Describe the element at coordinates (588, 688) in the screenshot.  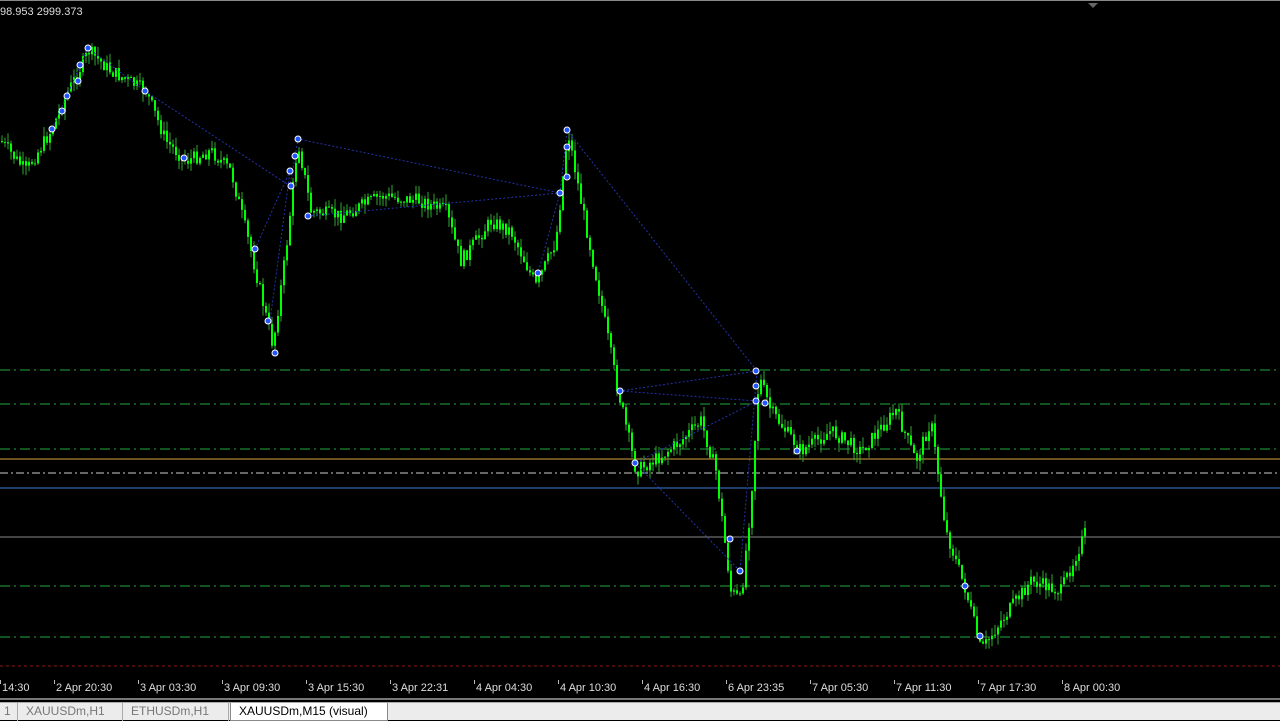
I see `time-label: 4 Apr 10:30` at that location.